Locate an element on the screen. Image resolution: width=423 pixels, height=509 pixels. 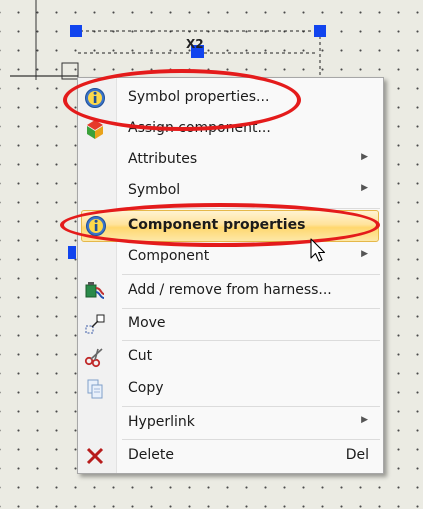
annotation-ellipse-symbol-properties is located at coordinates (182, 100).